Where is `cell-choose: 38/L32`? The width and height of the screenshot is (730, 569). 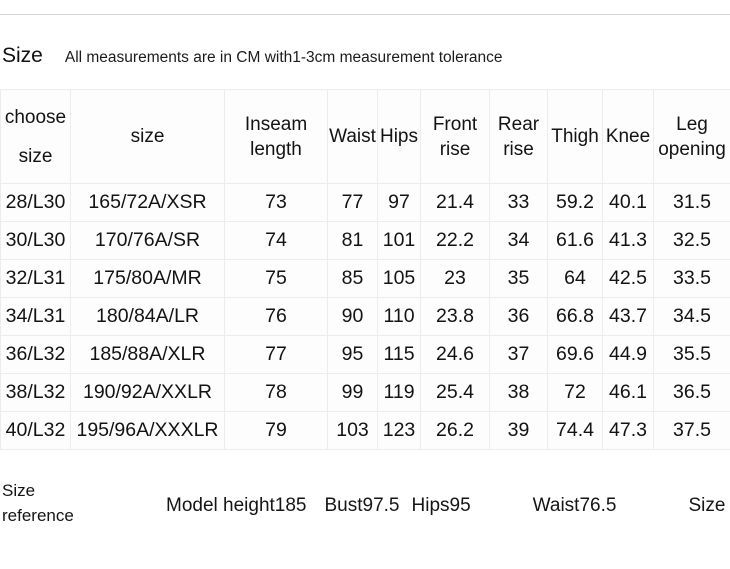
cell-choose: 38/L32 is located at coordinates (35, 392).